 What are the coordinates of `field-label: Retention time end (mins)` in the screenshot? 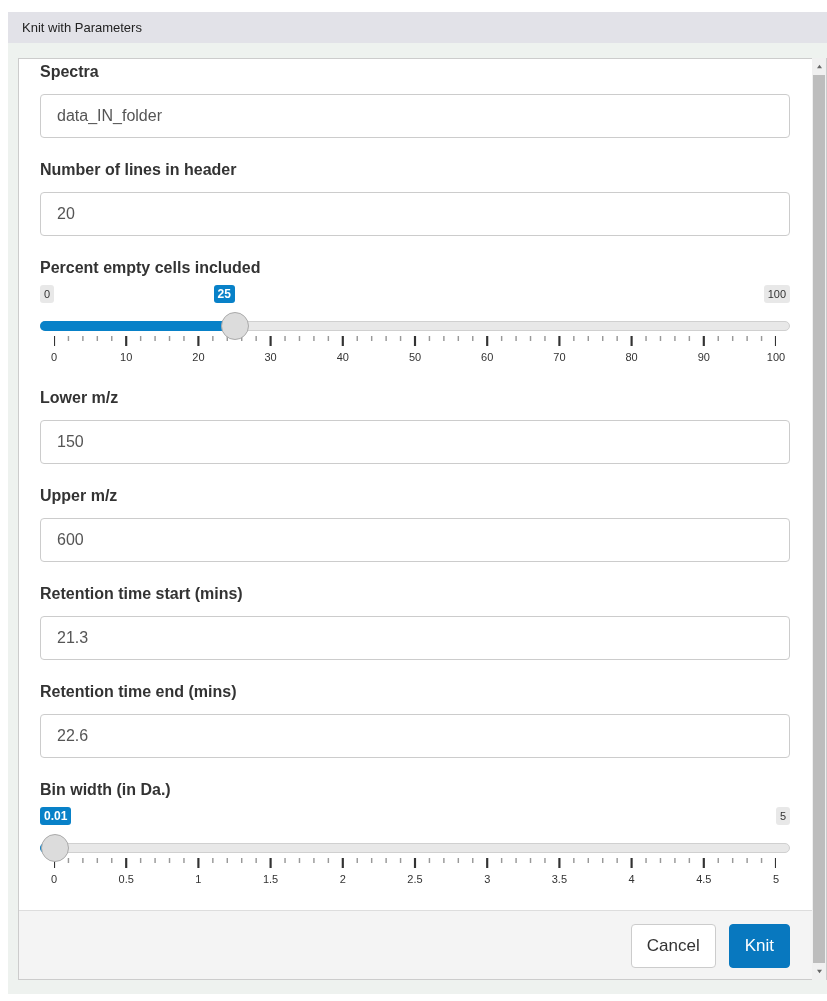 It's located at (139, 692).